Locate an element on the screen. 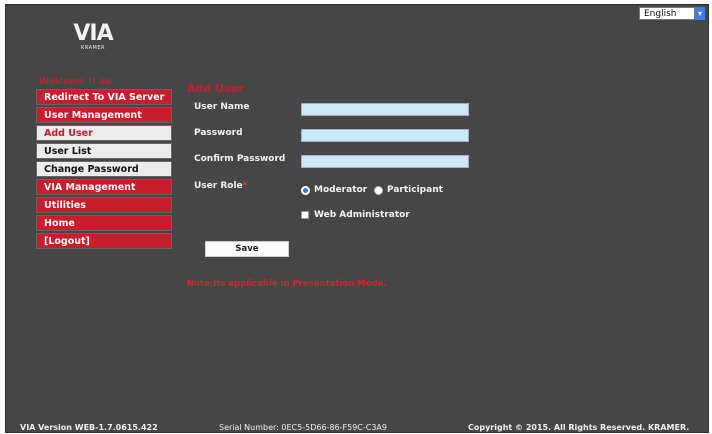  username-label: User Name is located at coordinates (222, 107).